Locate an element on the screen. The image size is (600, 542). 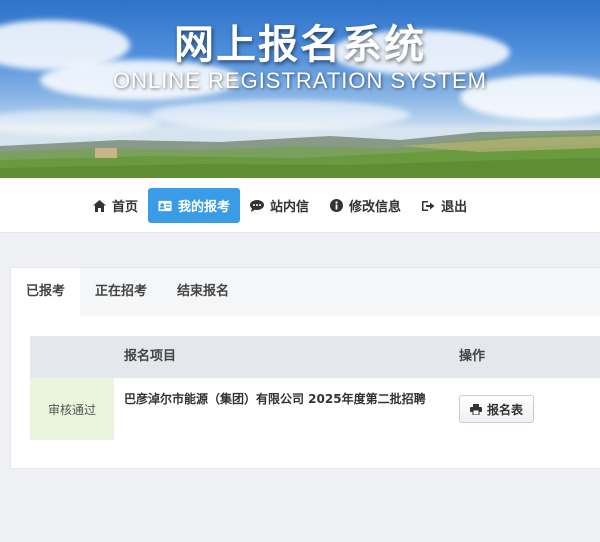
tab-bar: 已报考 正在招考 结束报名 is located at coordinates (305, 292).